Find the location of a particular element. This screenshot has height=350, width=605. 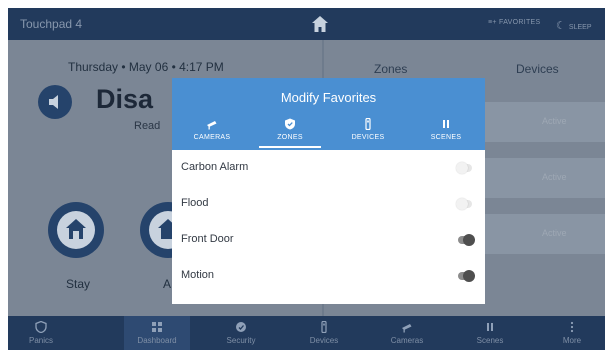

house-icon is located at coordinates (76, 230).